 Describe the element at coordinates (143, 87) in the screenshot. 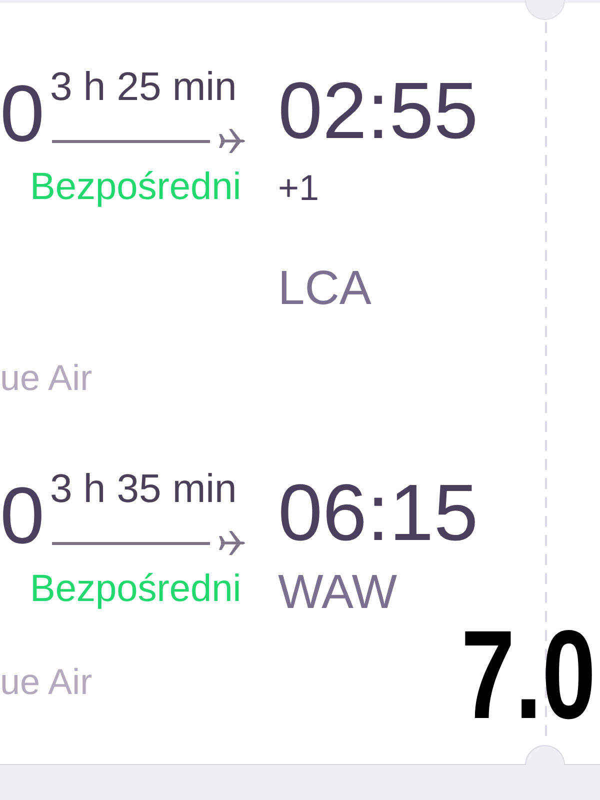

I see `flight-duration: 3 h 25 min` at that location.